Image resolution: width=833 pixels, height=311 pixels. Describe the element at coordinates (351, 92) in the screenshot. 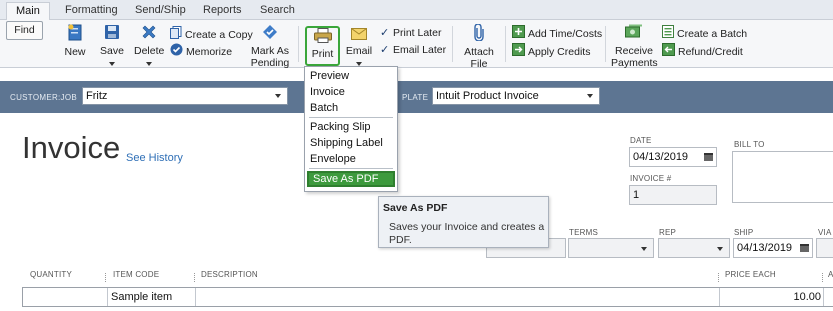

I see `menu-item-invoice: Invoice` at that location.